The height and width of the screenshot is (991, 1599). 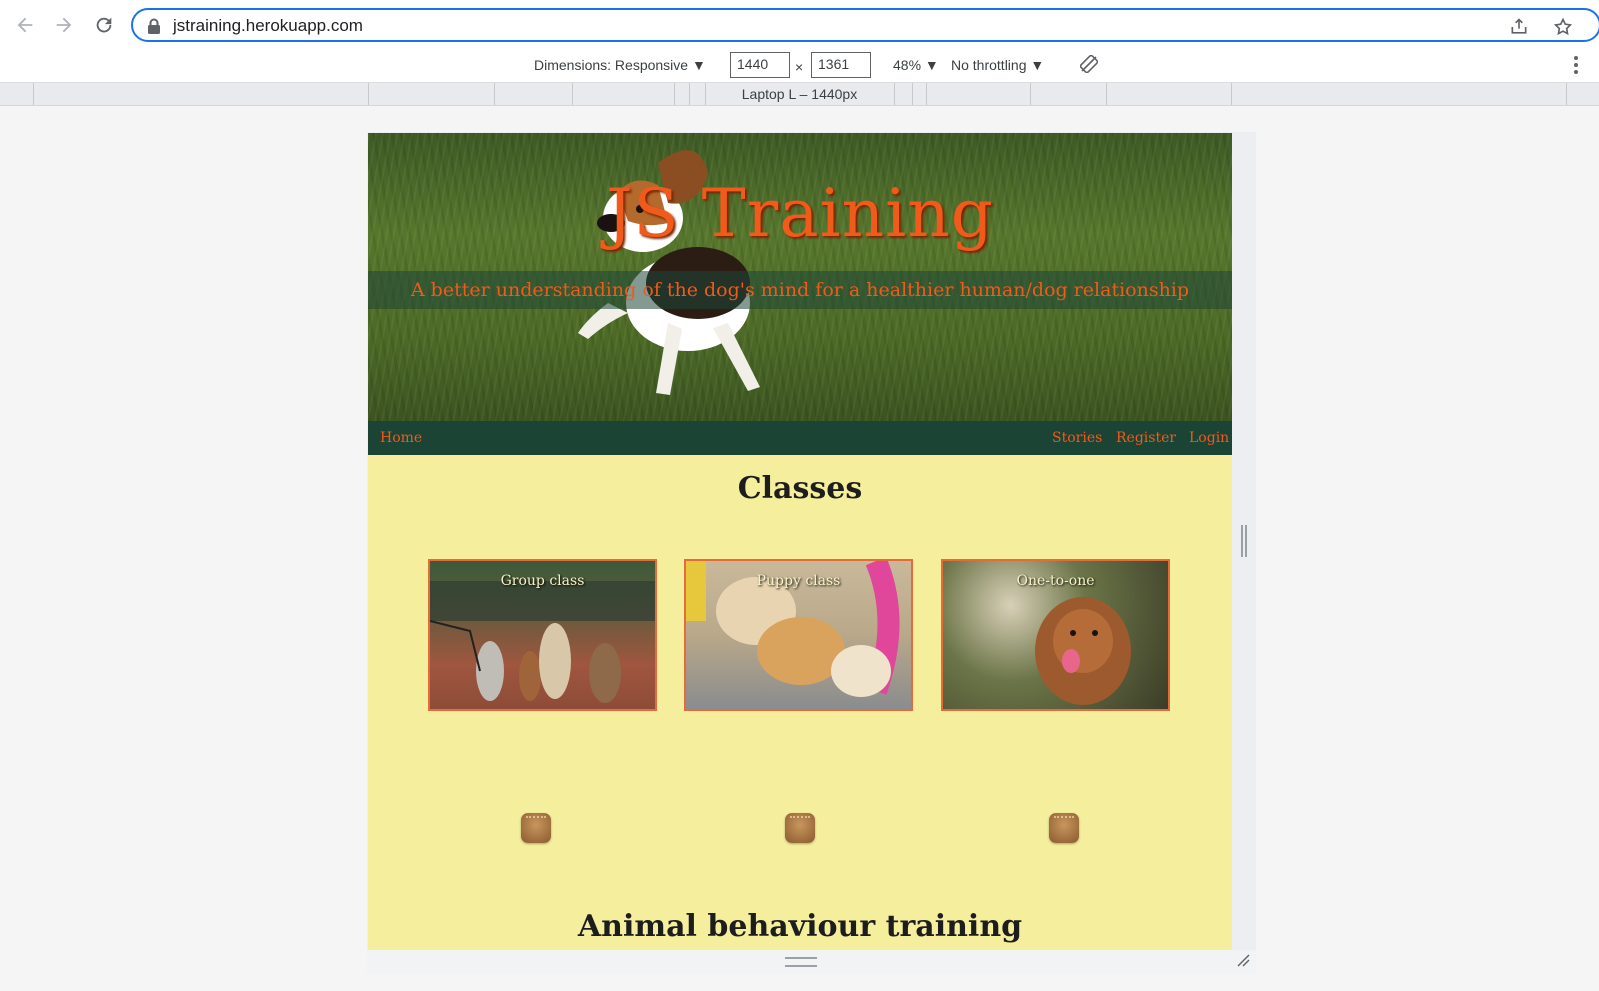 What do you see at coordinates (800, 926) in the screenshot?
I see `behaviour-heading: Animal behaviour training` at bounding box center [800, 926].